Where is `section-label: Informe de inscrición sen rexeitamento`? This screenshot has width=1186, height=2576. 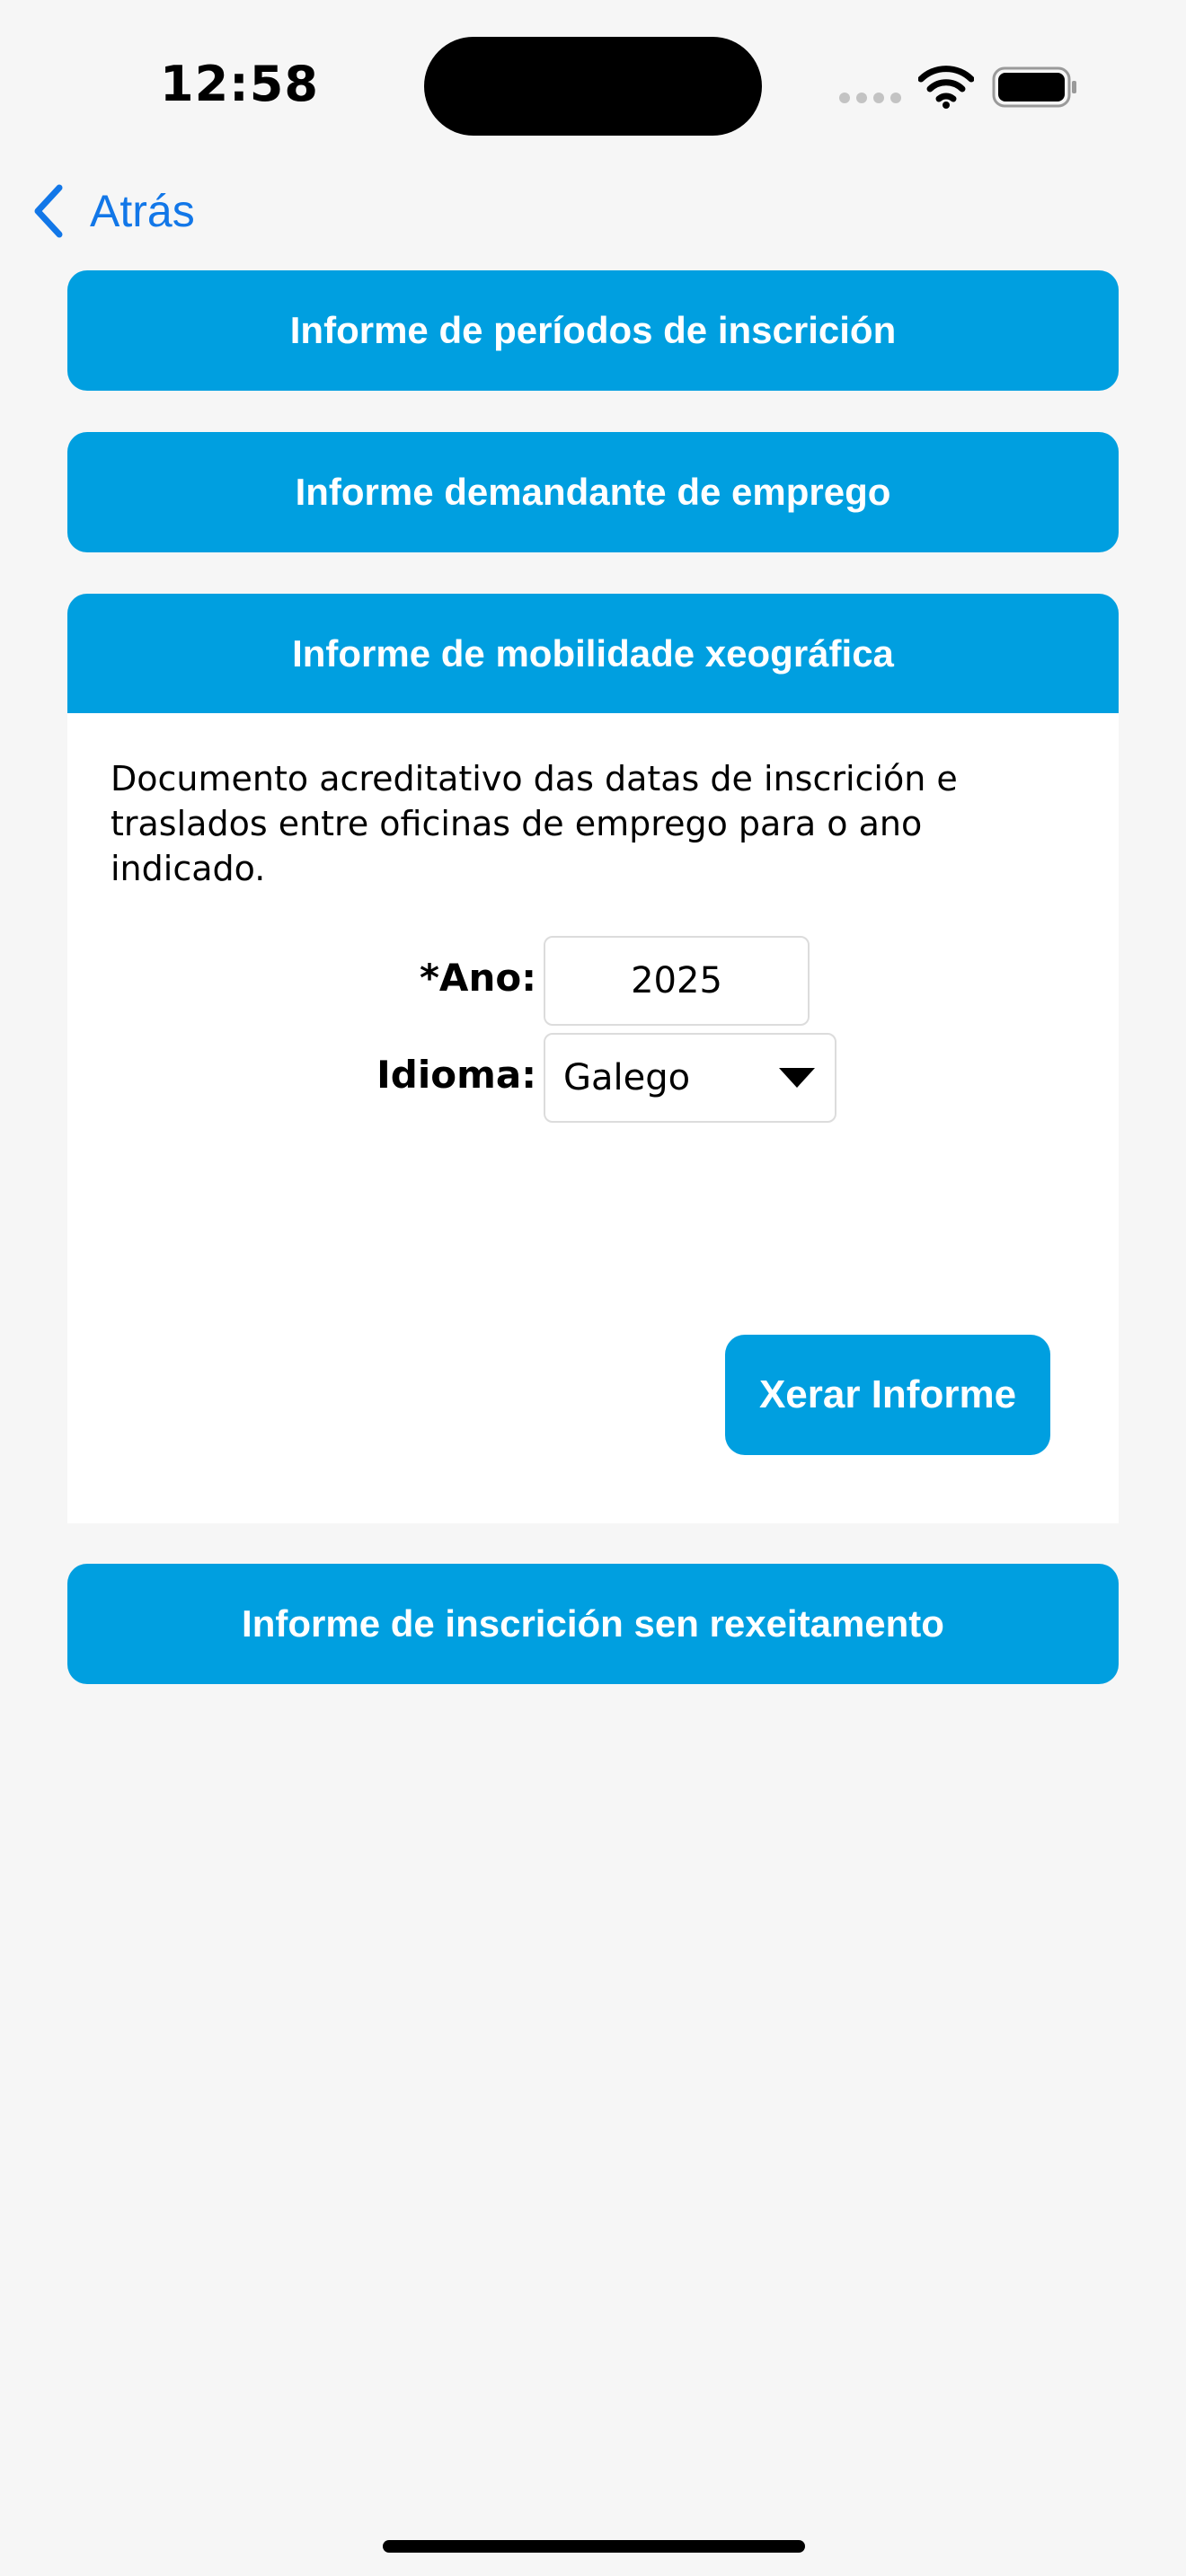 section-label: Informe de inscrición sen rexeitamento is located at coordinates (593, 1623).